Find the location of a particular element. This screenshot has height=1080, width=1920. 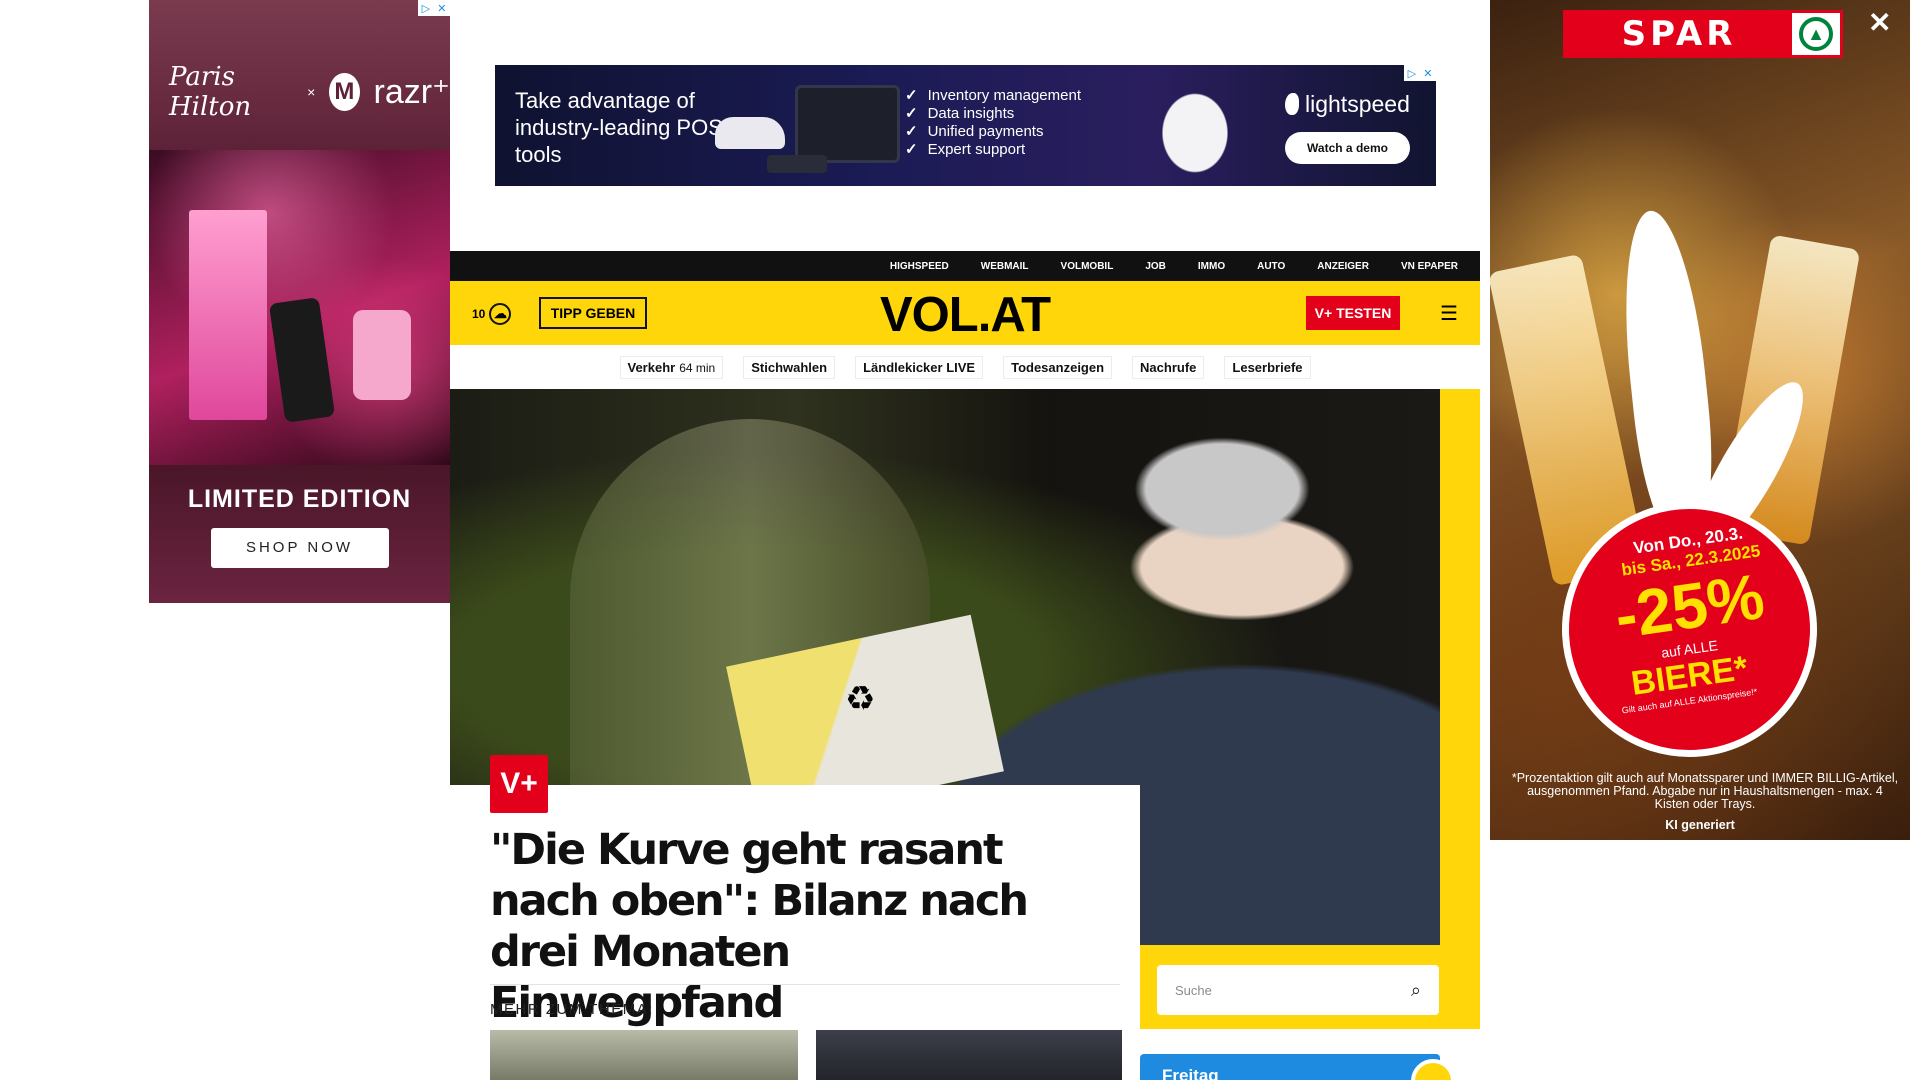

bullet-item: Expert support is located at coordinates (993, 150).